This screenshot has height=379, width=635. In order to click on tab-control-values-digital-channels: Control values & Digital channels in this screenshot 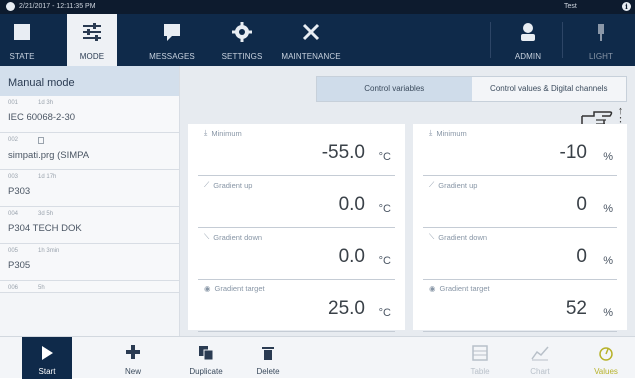, I will do `click(548, 89)`.